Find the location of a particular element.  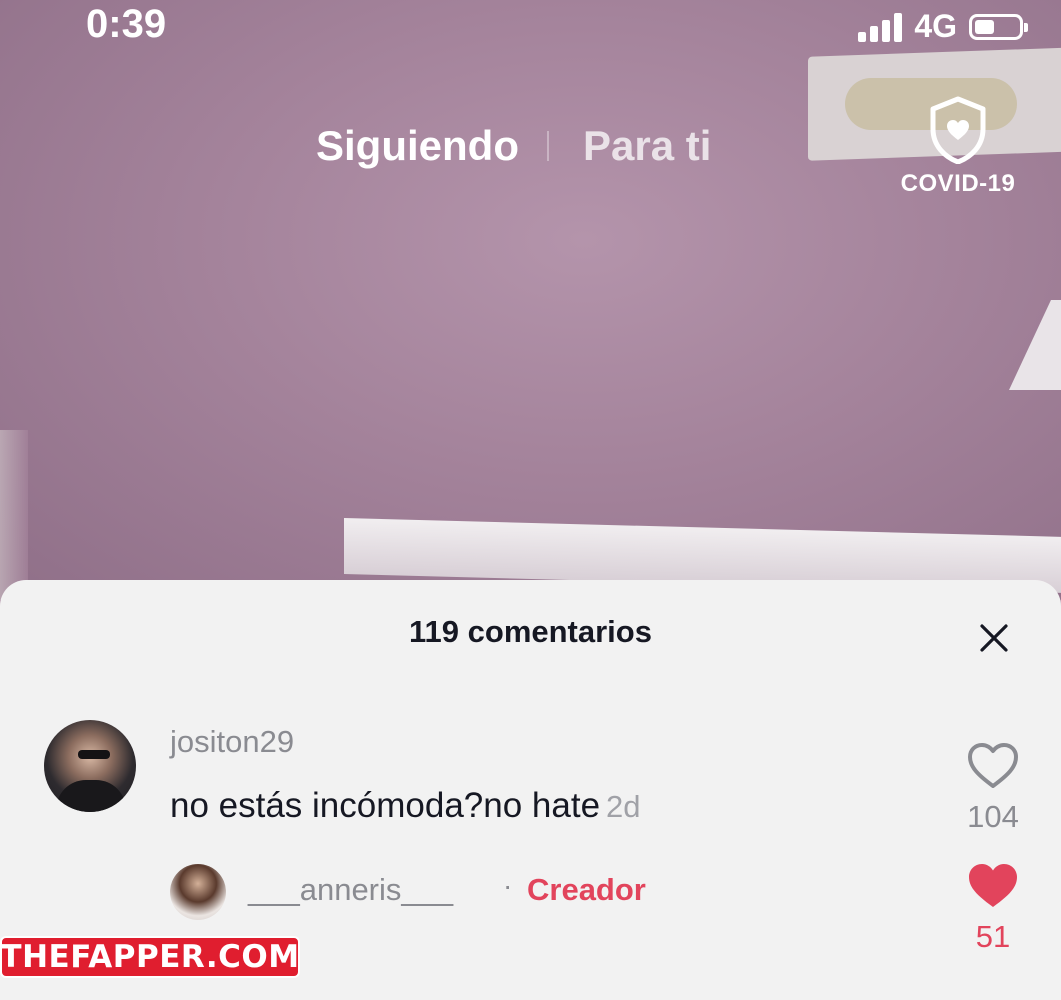

comments-count-title: 119 comentarios is located at coordinates (530, 631).